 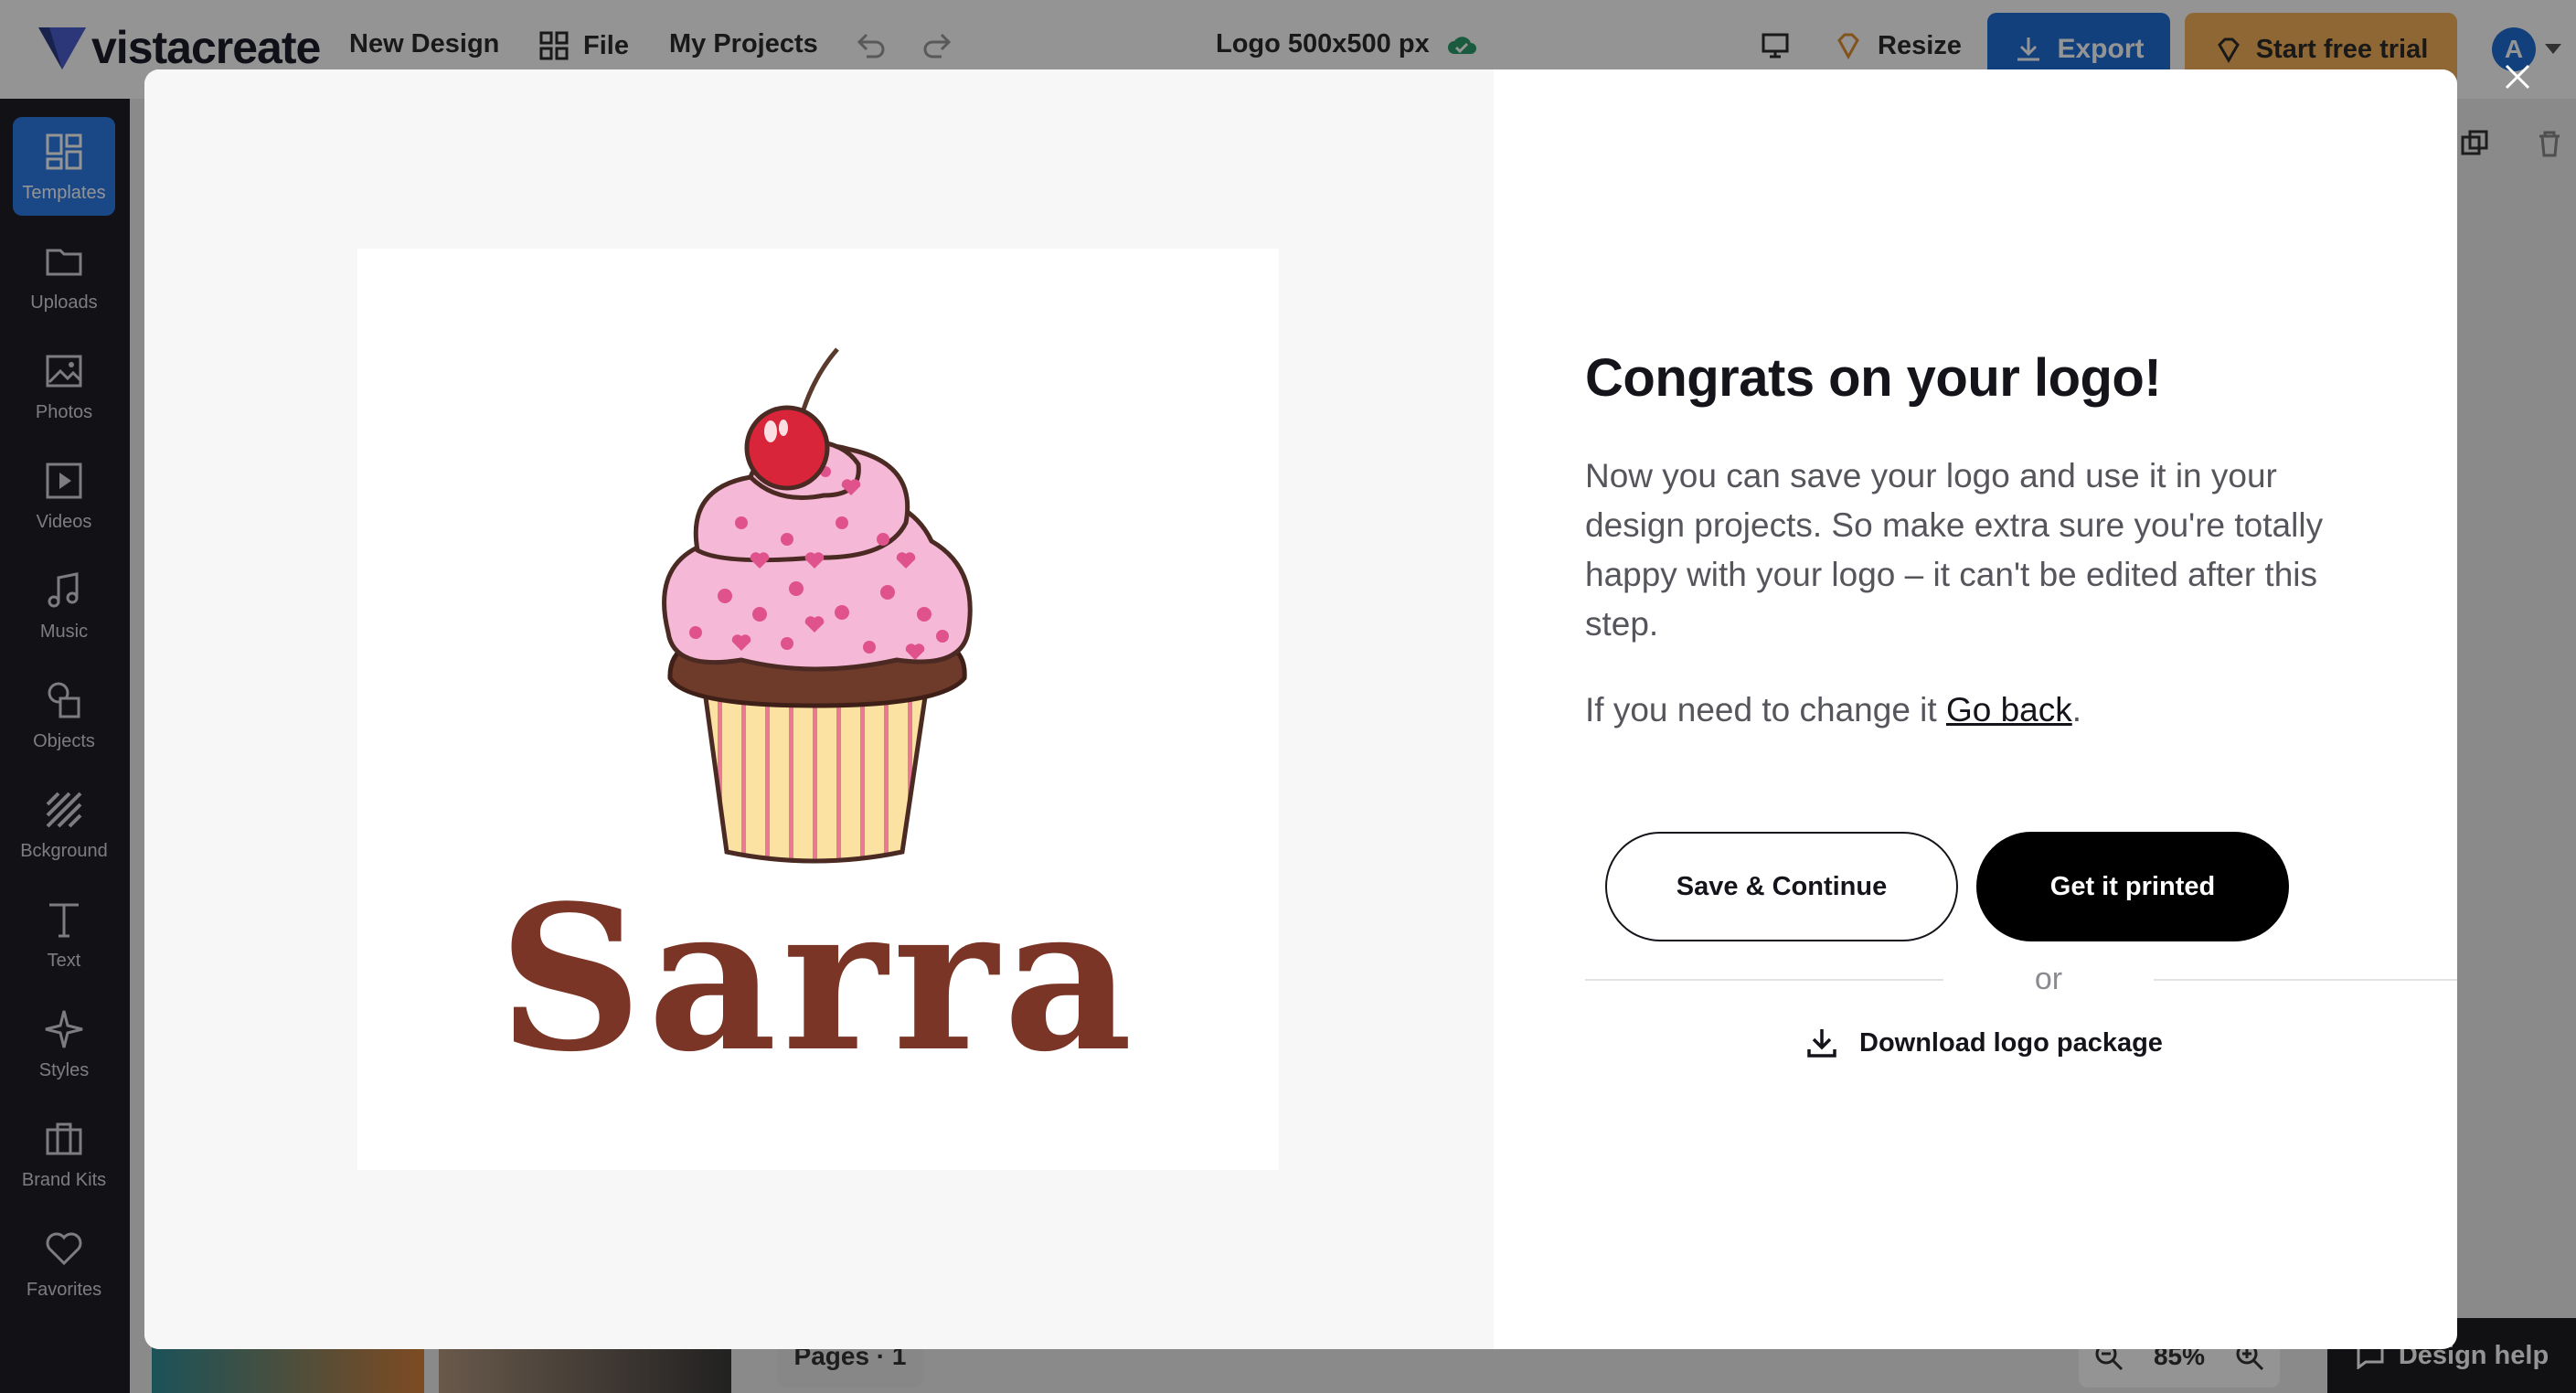 I want to click on get-printed-button: Get it printed, so click(x=2132, y=886).